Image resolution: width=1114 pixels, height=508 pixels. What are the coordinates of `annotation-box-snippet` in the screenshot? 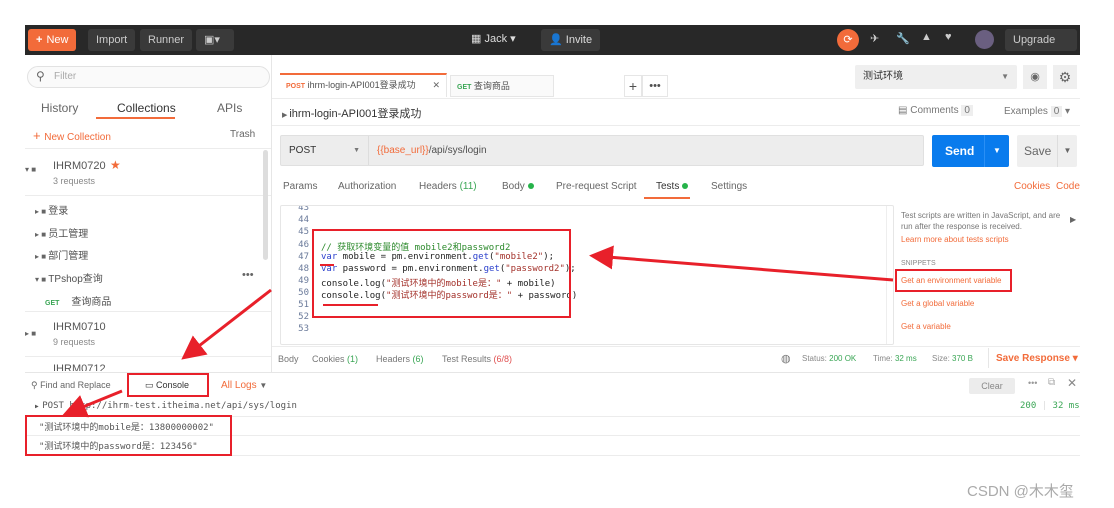 It's located at (953, 280).